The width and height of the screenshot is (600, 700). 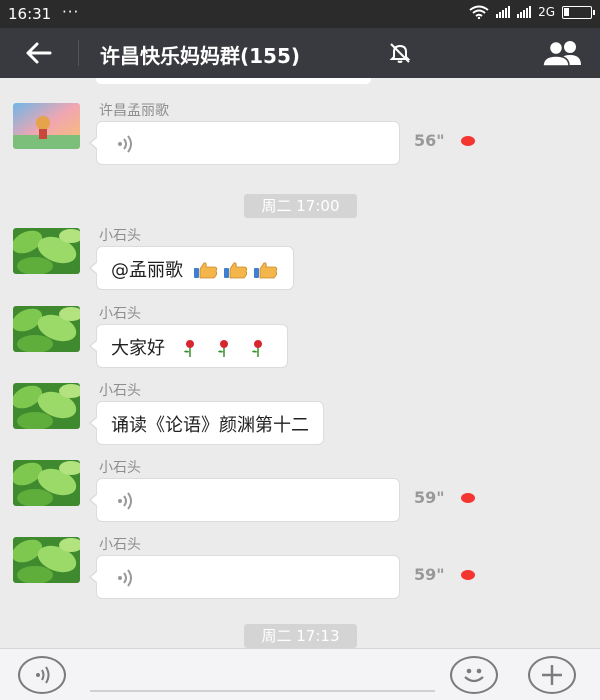 I want to click on notification-dots: ···, so click(x=71, y=12).